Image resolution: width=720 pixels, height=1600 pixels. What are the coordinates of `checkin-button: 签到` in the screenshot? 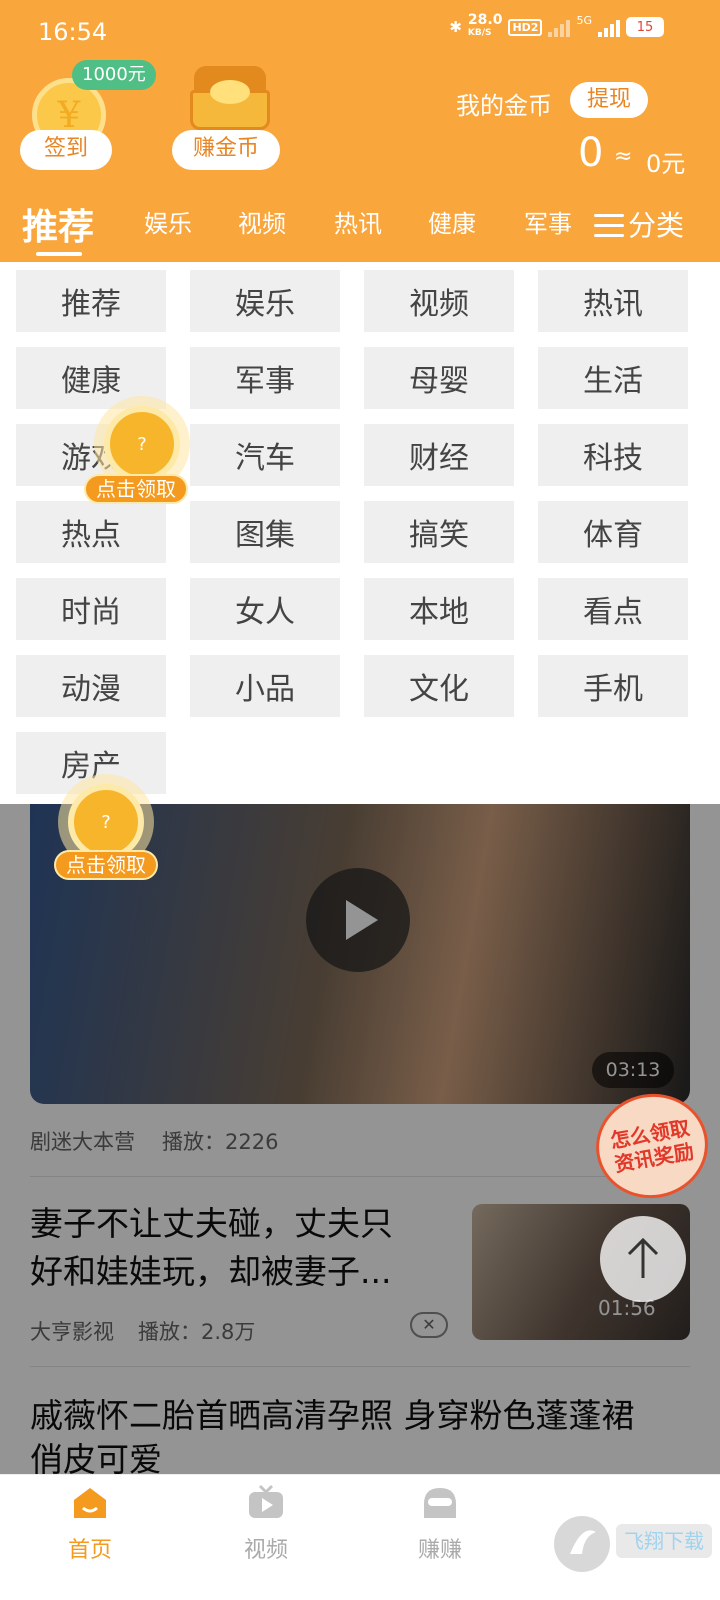 It's located at (66, 150).